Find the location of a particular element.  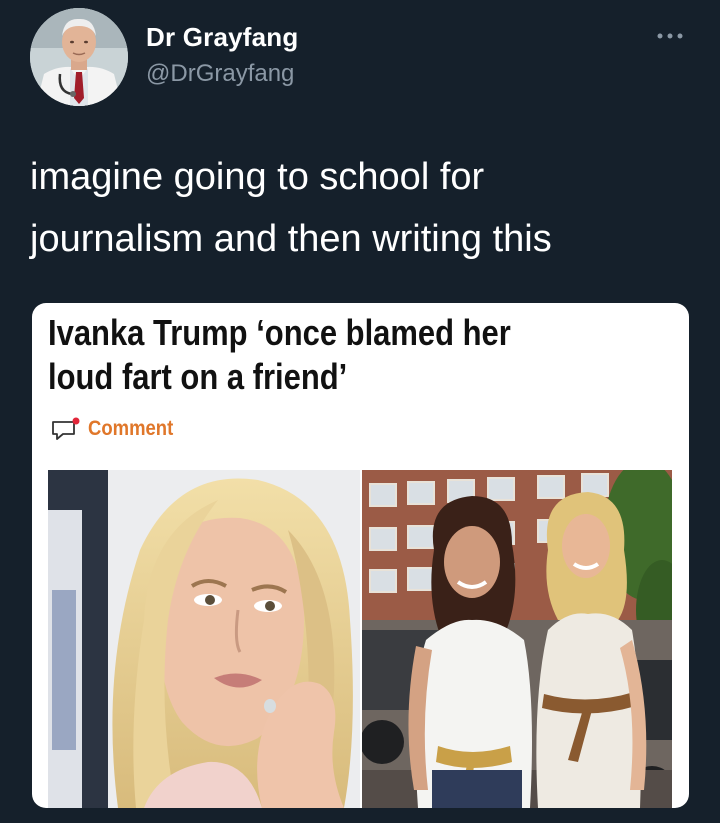

doctor-avatar-icon is located at coordinates (79, 57).